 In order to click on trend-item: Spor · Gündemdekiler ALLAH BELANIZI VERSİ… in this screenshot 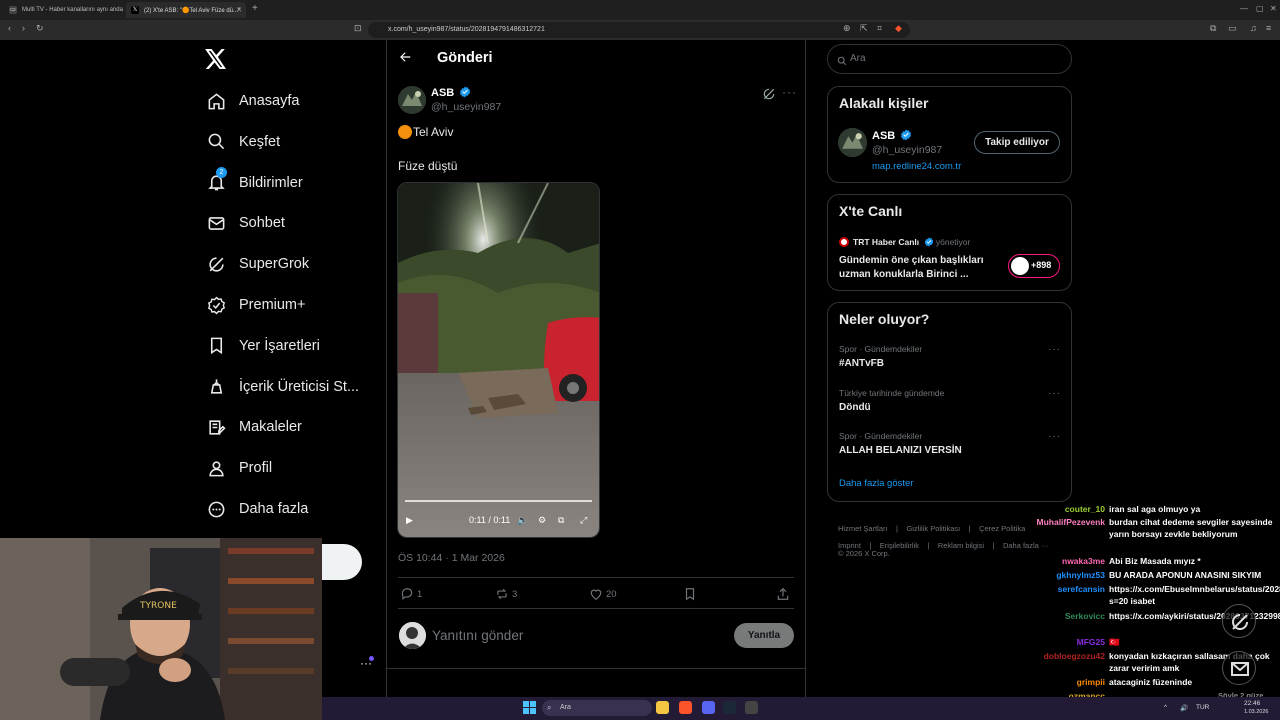, I will do `click(950, 443)`.